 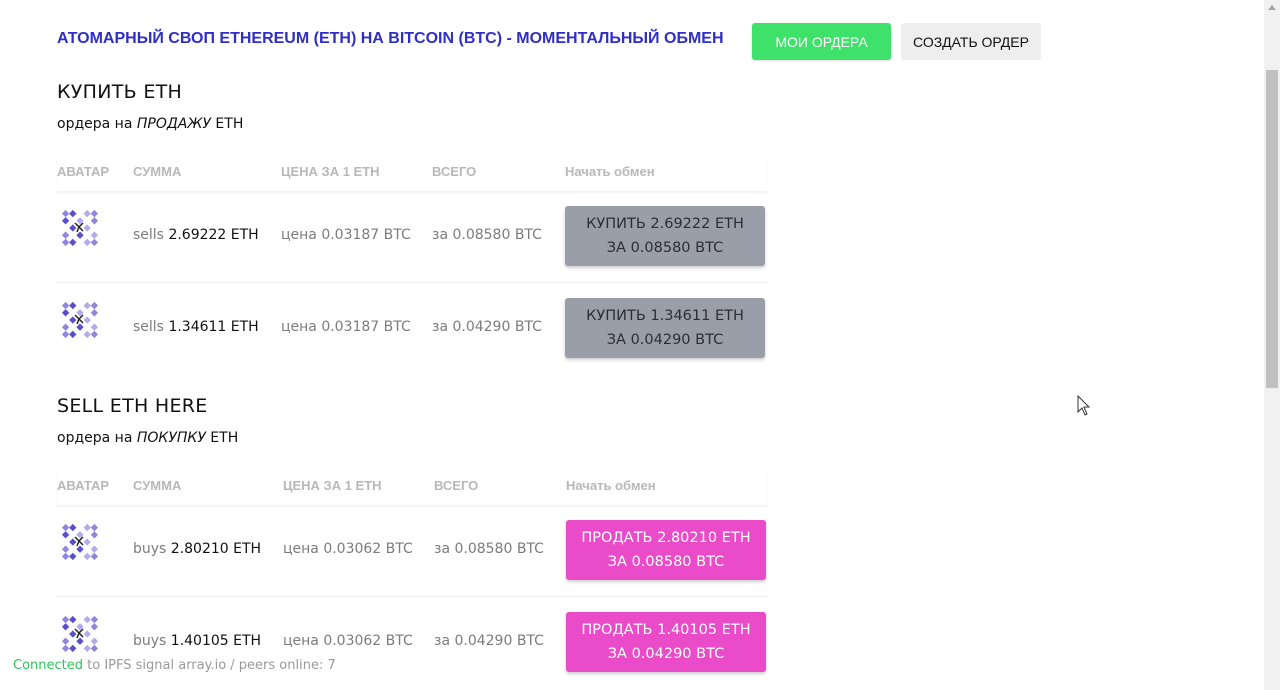 I want to click on amount-cell: buys 1.40105 ETH, so click(x=197, y=641).